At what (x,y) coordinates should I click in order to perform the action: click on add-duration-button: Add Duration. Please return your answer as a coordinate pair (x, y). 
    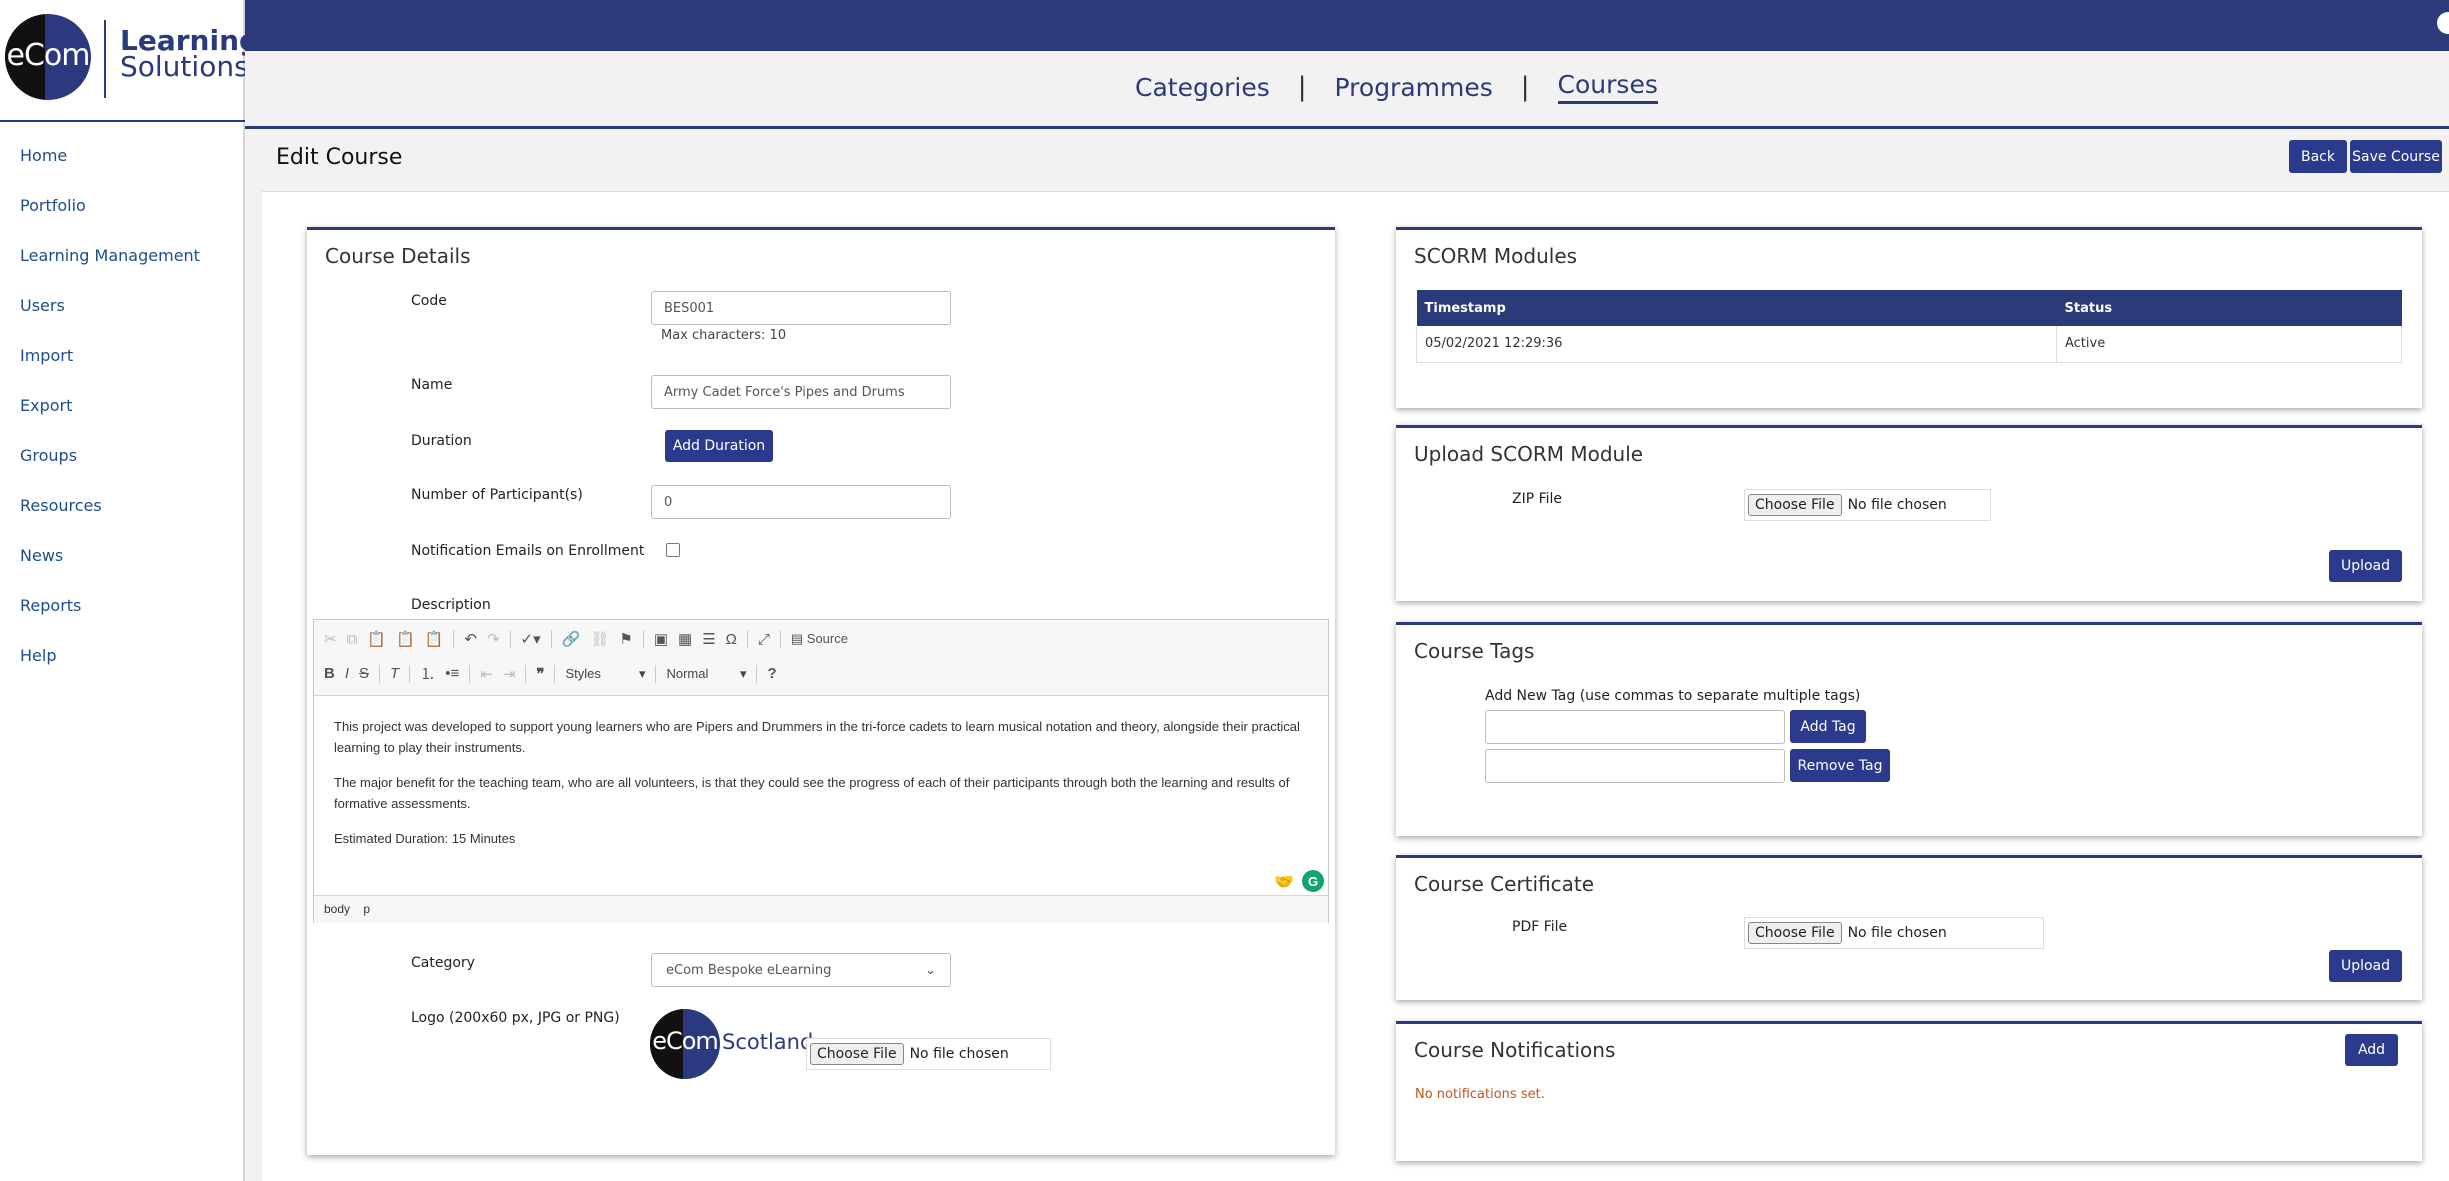
    Looking at the image, I should click on (719, 446).